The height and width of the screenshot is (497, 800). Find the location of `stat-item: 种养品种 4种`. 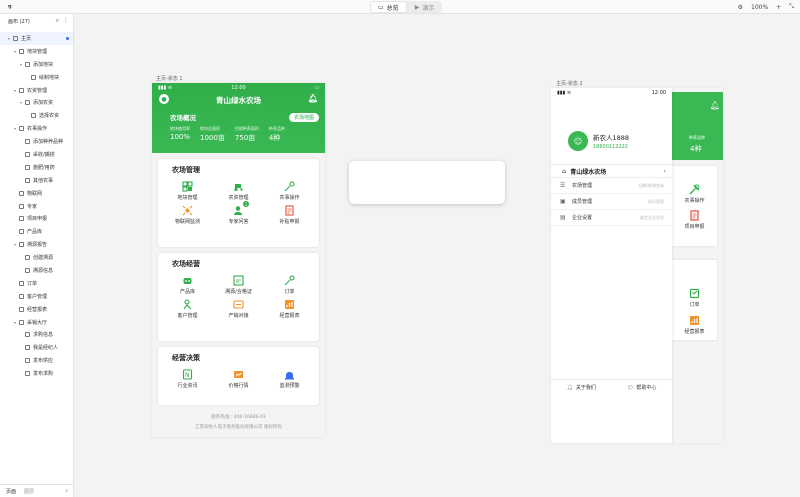

stat-item: 种养品种 4种 is located at coordinates (277, 134).